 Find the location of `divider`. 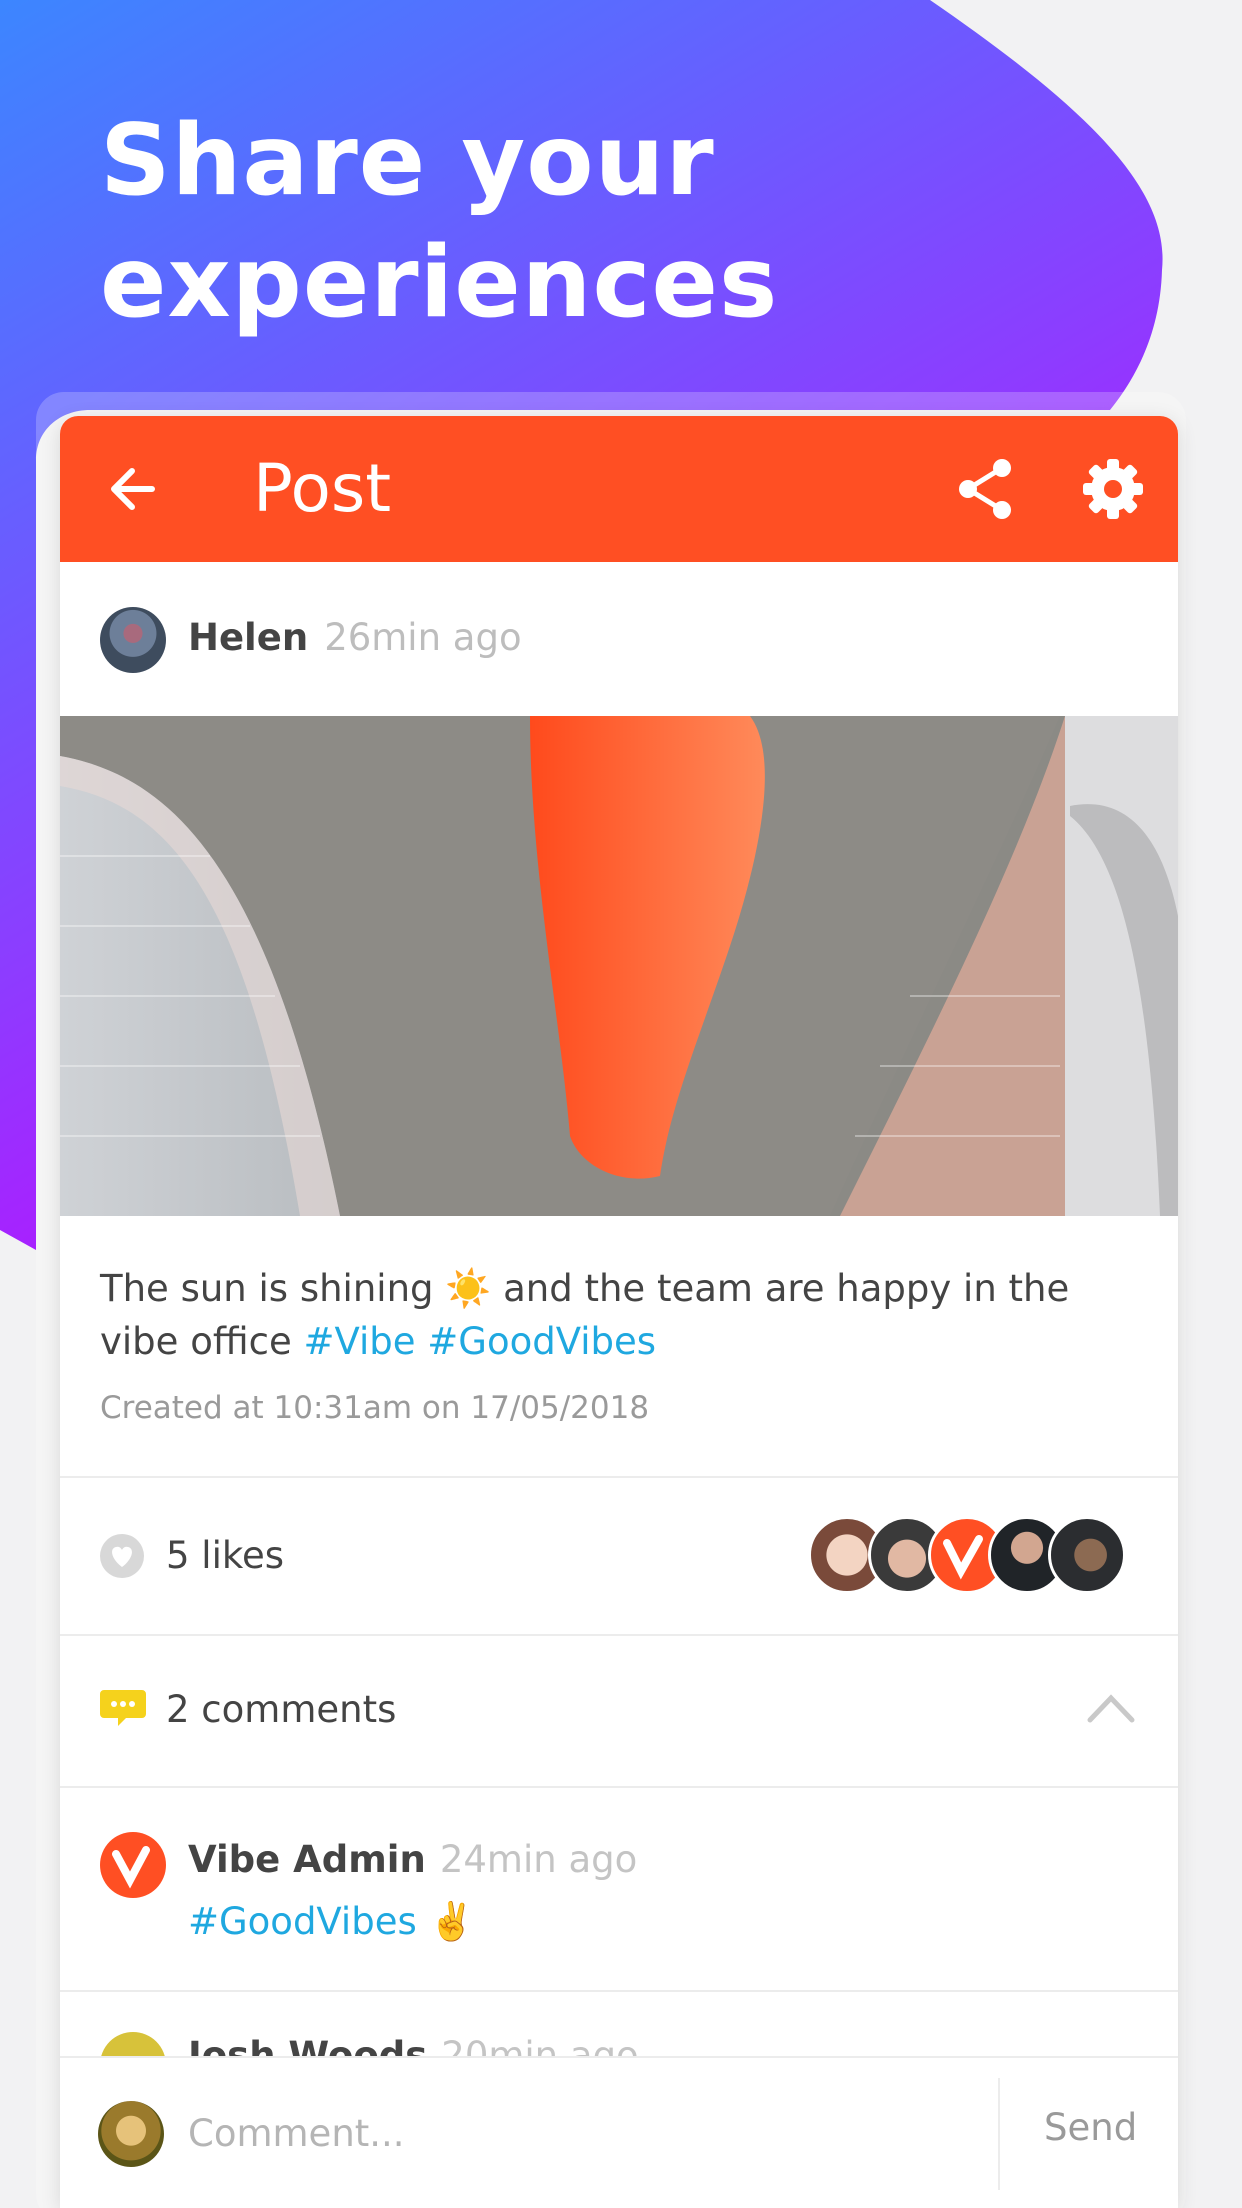

divider is located at coordinates (999, 2134).